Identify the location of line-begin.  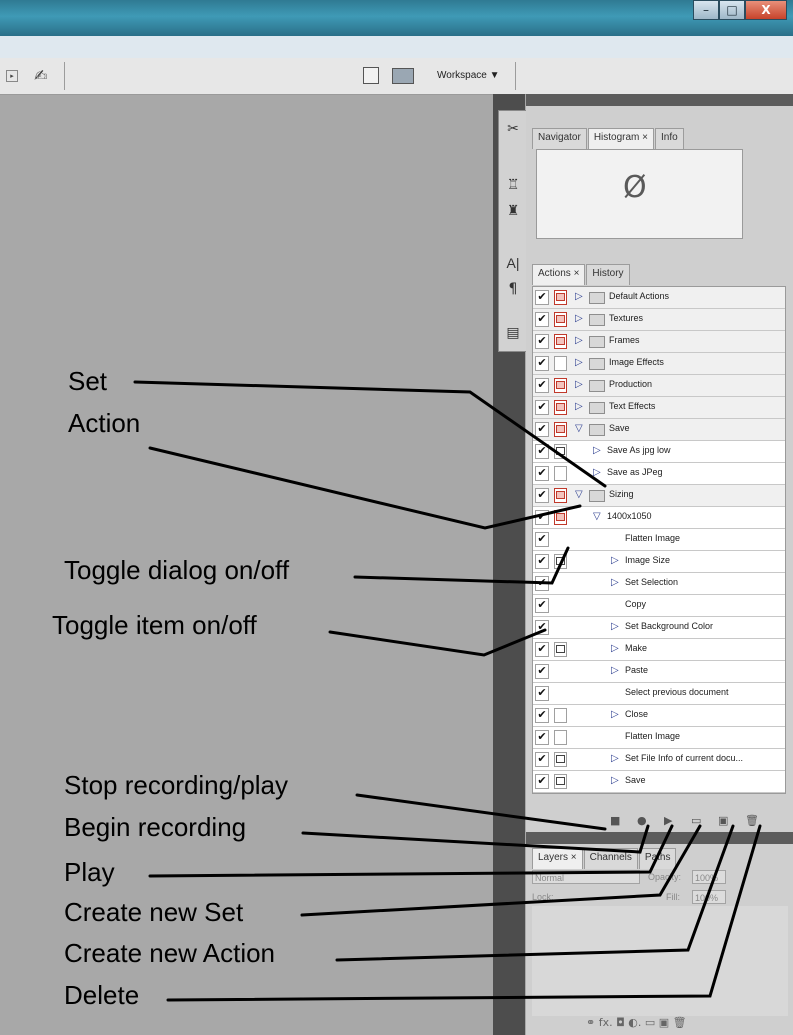
(475, 839).